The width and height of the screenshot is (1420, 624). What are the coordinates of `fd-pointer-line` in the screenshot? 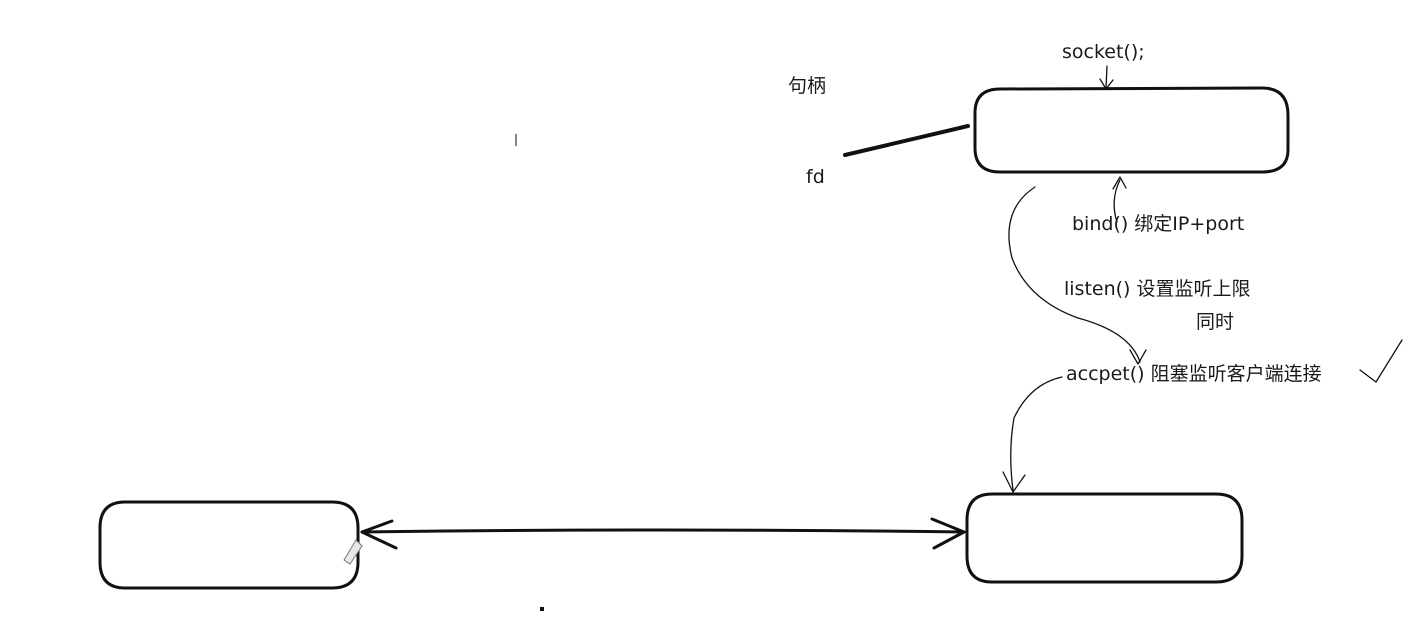 It's located at (906, 140).